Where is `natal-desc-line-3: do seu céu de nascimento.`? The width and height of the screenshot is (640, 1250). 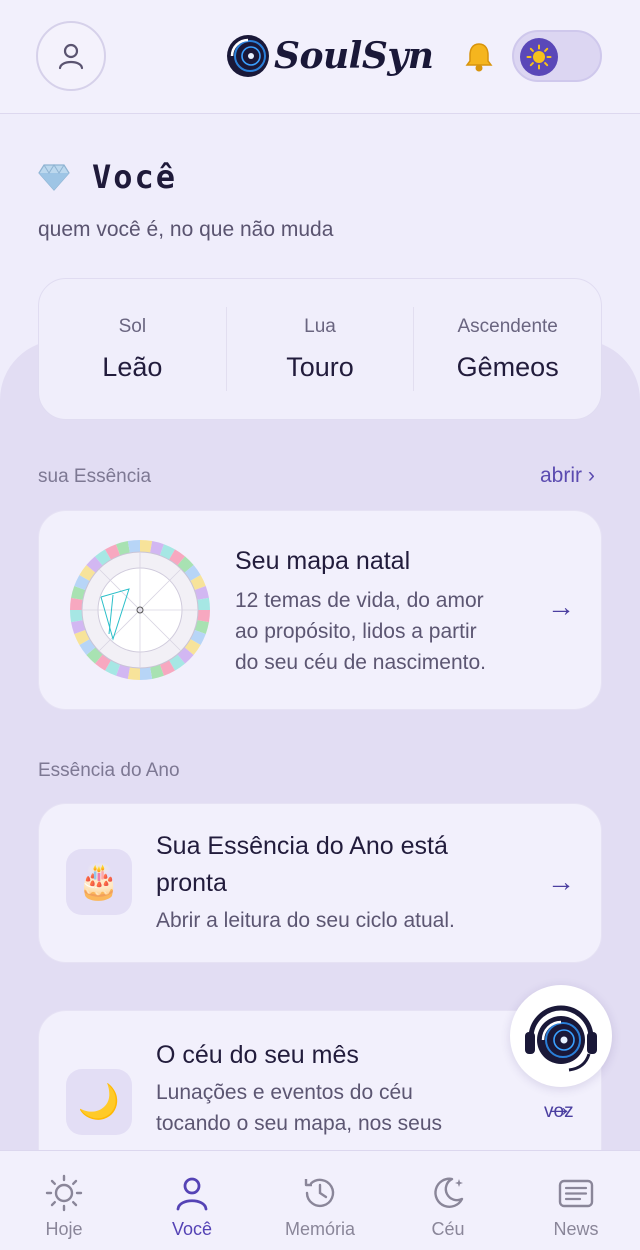
natal-desc-line-3: do seu céu de nascimento. is located at coordinates (360, 662).